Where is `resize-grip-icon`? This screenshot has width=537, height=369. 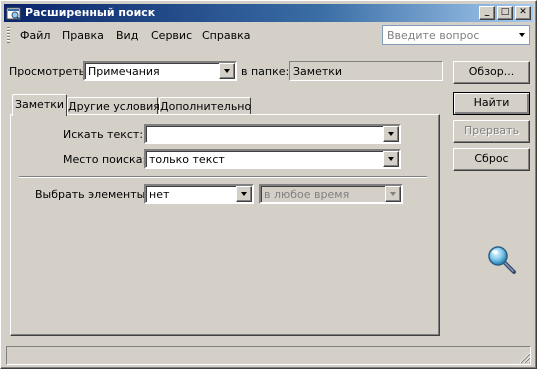 resize-grip-icon is located at coordinates (525, 358).